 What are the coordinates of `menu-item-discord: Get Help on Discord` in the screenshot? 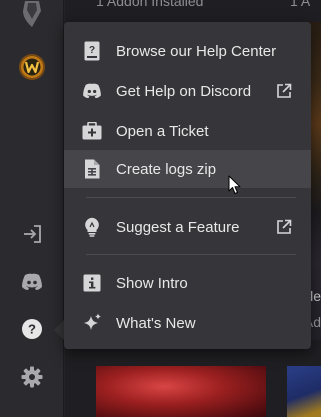 It's located at (187, 91).